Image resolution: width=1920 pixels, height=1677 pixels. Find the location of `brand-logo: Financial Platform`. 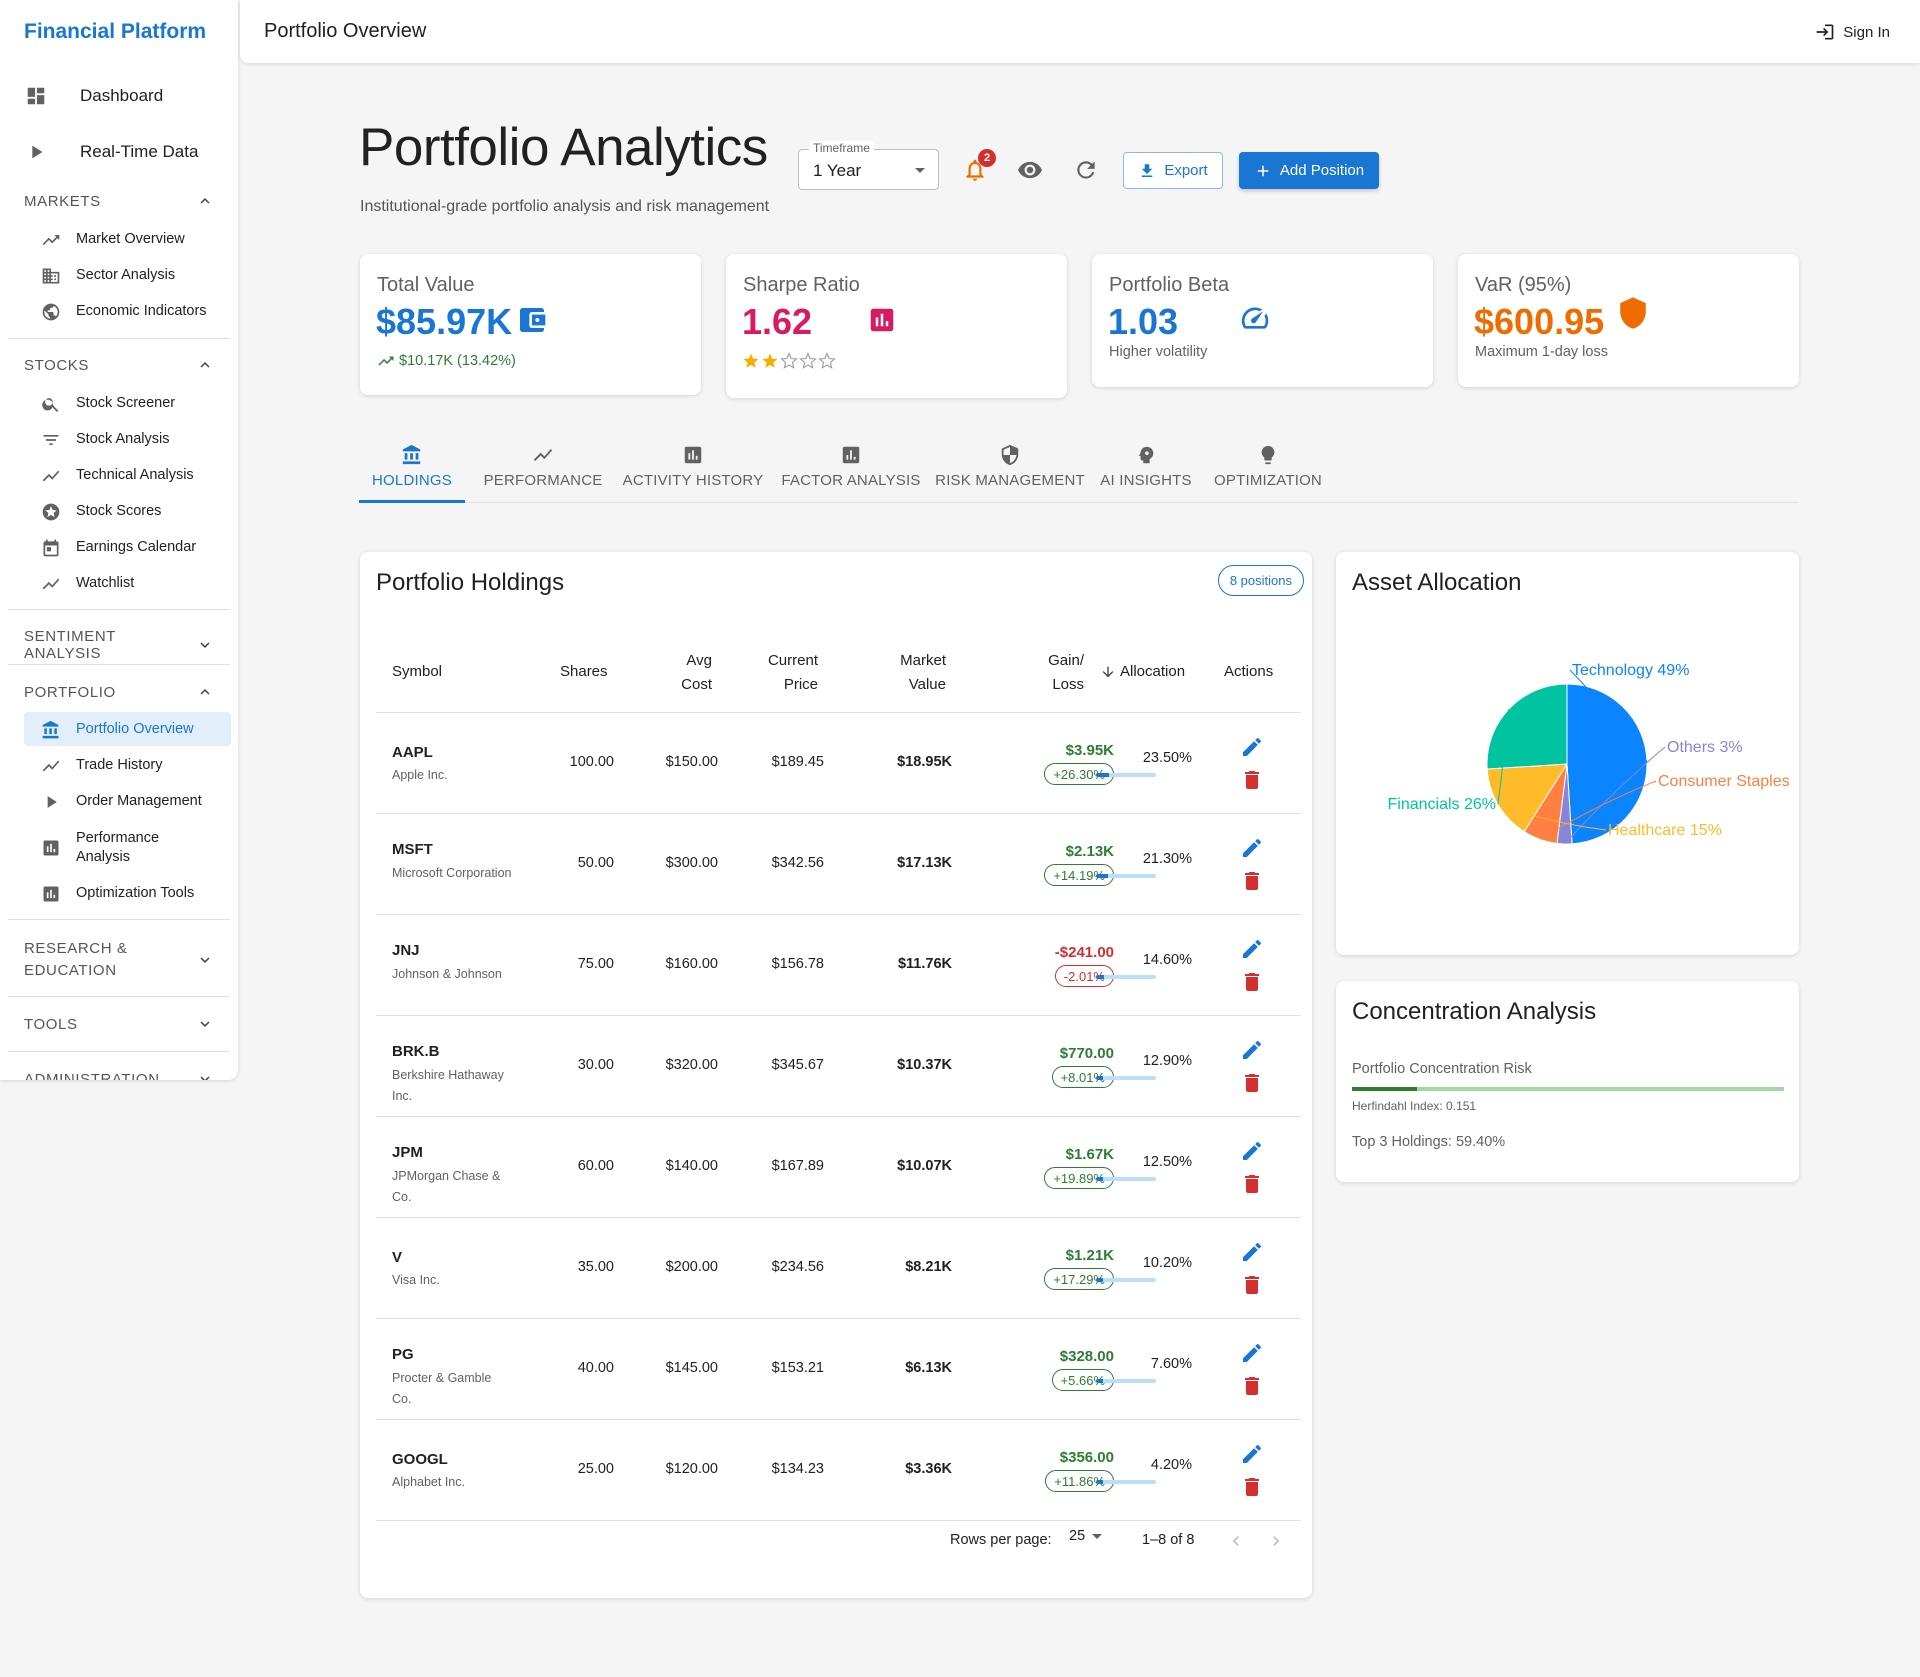

brand-logo: Financial Platform is located at coordinates (115, 32).